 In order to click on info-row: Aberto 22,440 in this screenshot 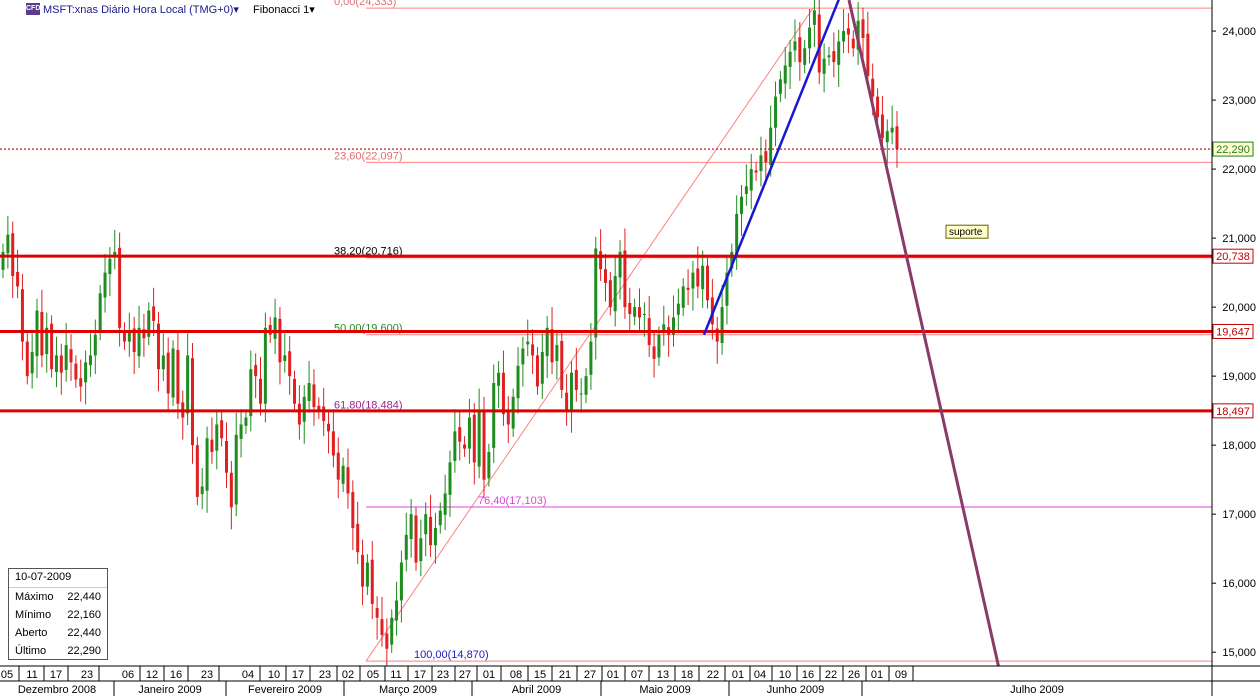, I will do `click(58, 633)`.